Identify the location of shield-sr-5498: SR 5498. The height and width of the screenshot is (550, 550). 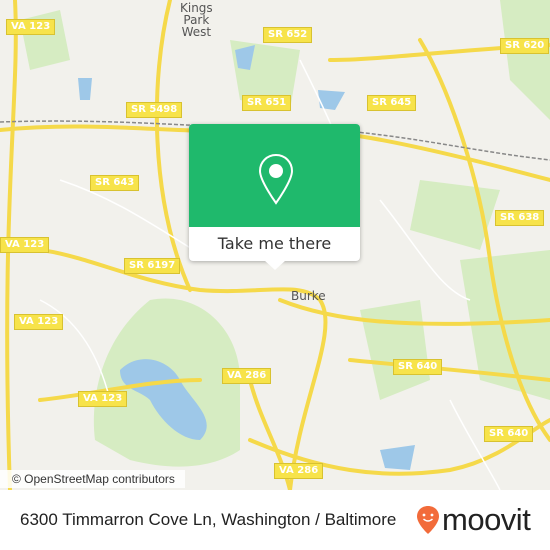
(154, 110).